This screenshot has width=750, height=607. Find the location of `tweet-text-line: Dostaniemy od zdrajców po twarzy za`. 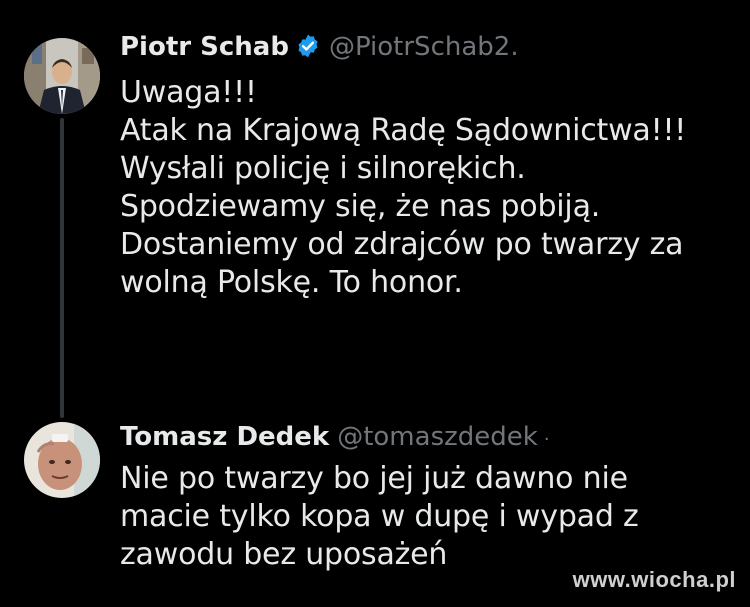

tweet-text-line: Dostaniemy od zdrajców po twarzy za is located at coordinates (402, 244).